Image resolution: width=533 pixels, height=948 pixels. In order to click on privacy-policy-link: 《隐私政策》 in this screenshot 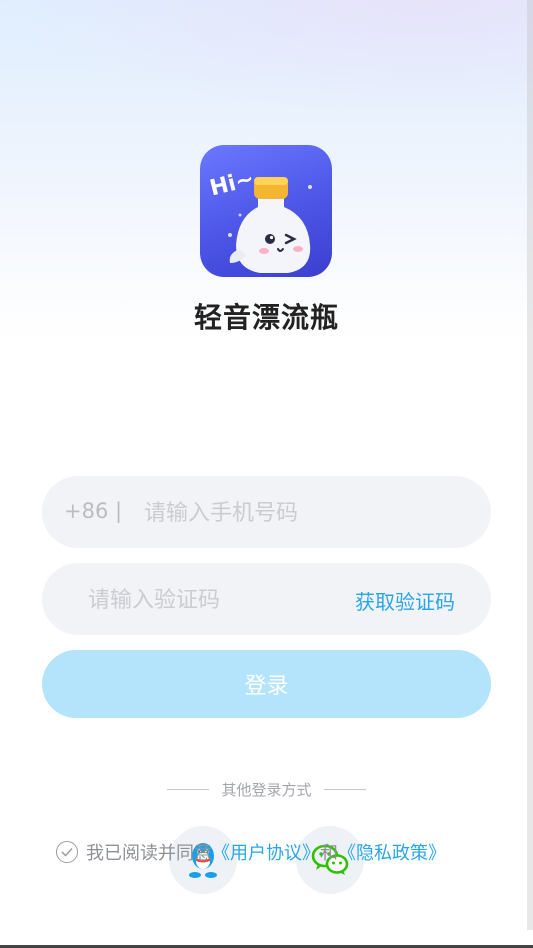, I will do `click(392, 852)`.